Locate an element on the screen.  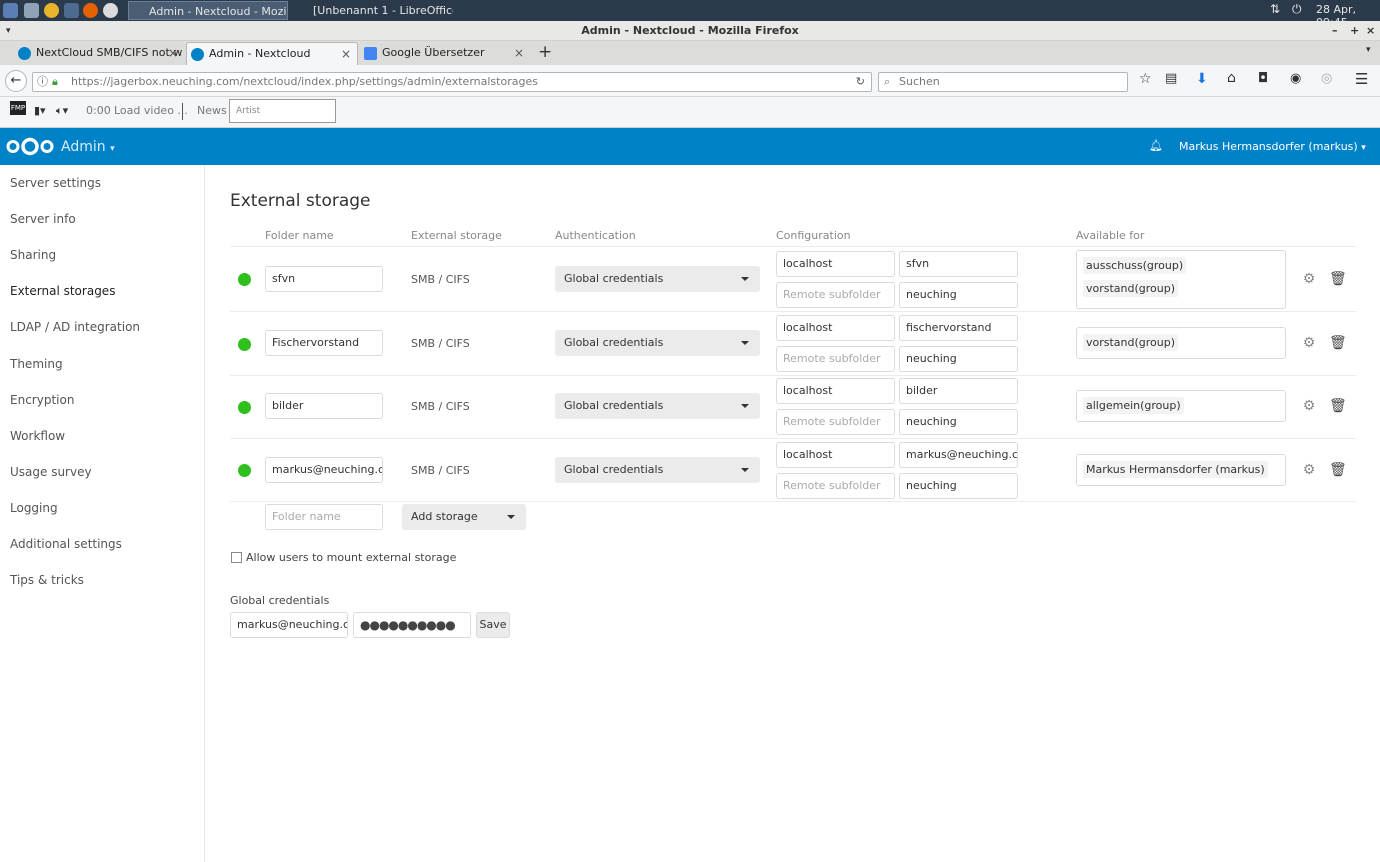
menu-icon is located at coordinates (10, 10).